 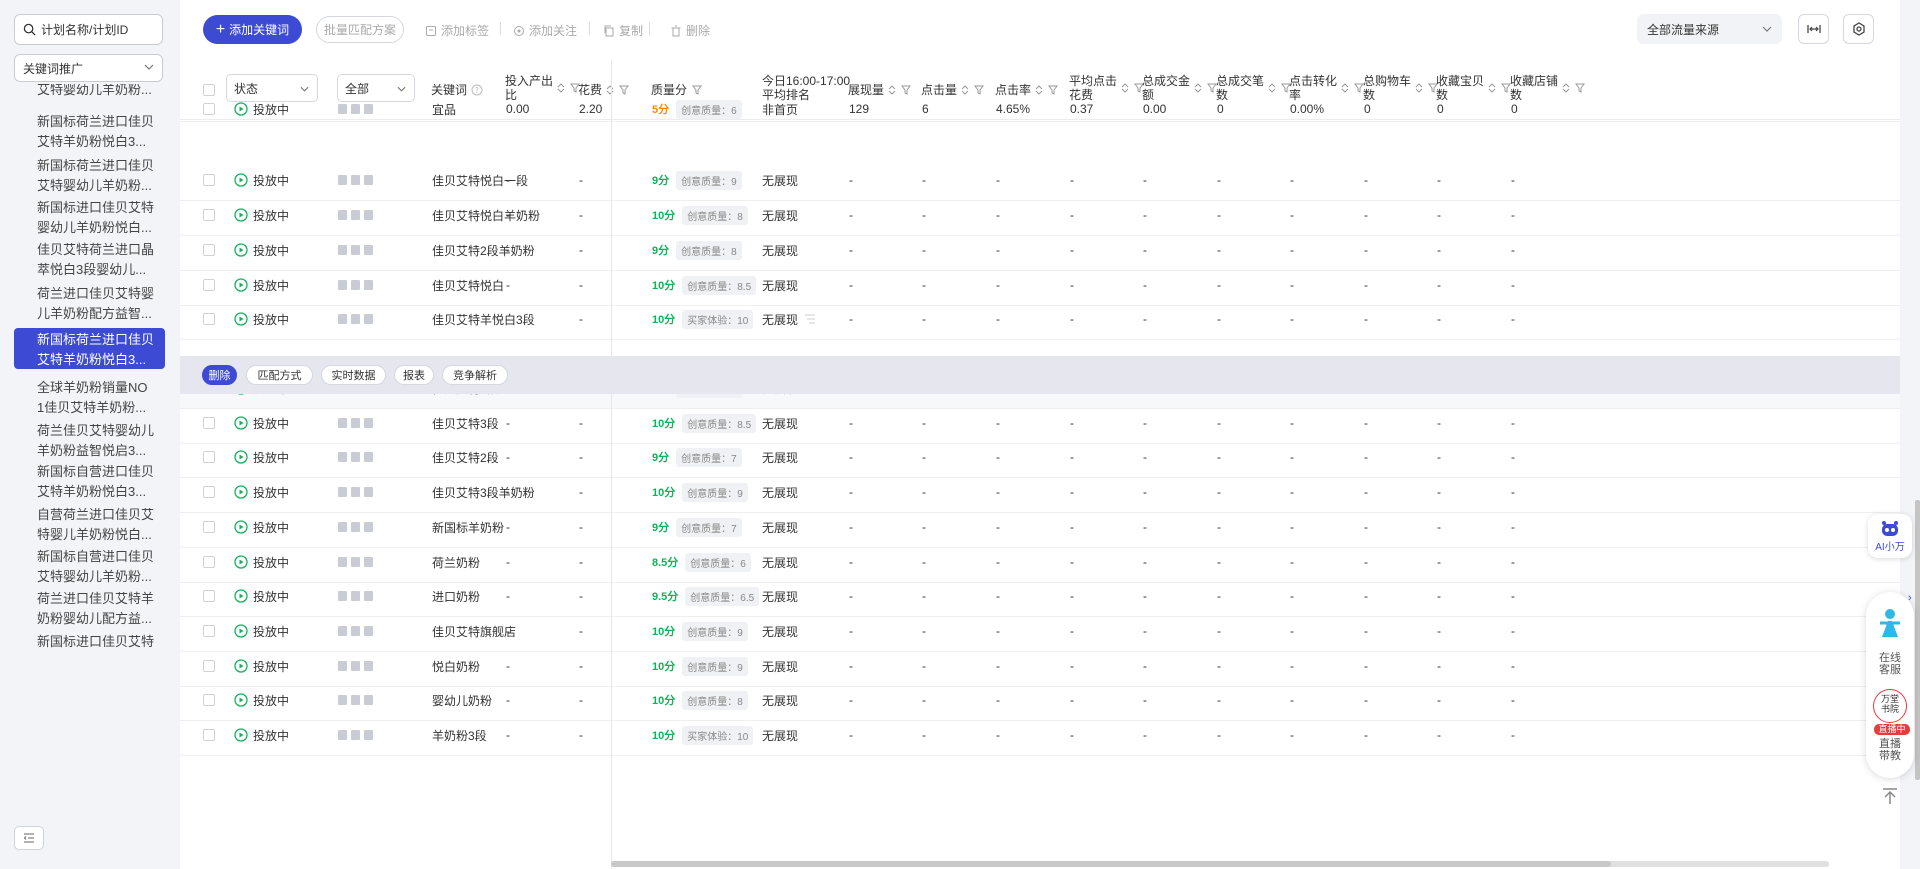 What do you see at coordinates (279, 375) in the screenshot?
I see `match-mode-button: 匹配方式` at bounding box center [279, 375].